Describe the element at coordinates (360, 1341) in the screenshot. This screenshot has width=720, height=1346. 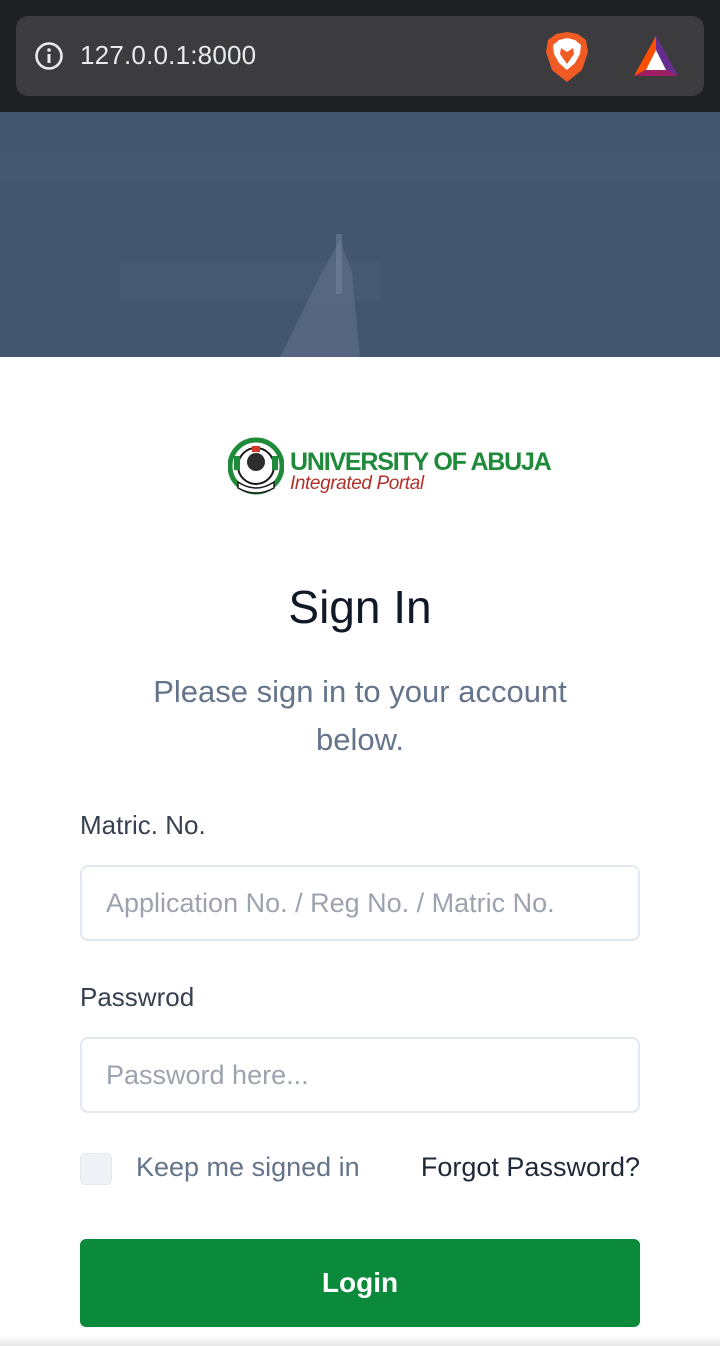
I see `bottom-edge` at that location.